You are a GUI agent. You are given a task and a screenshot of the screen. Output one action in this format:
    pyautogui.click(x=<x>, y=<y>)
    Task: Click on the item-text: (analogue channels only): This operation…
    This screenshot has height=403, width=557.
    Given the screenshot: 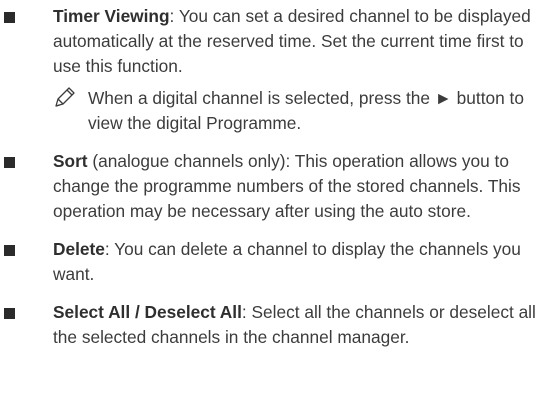 What is the action you would take?
    pyautogui.click(x=287, y=186)
    